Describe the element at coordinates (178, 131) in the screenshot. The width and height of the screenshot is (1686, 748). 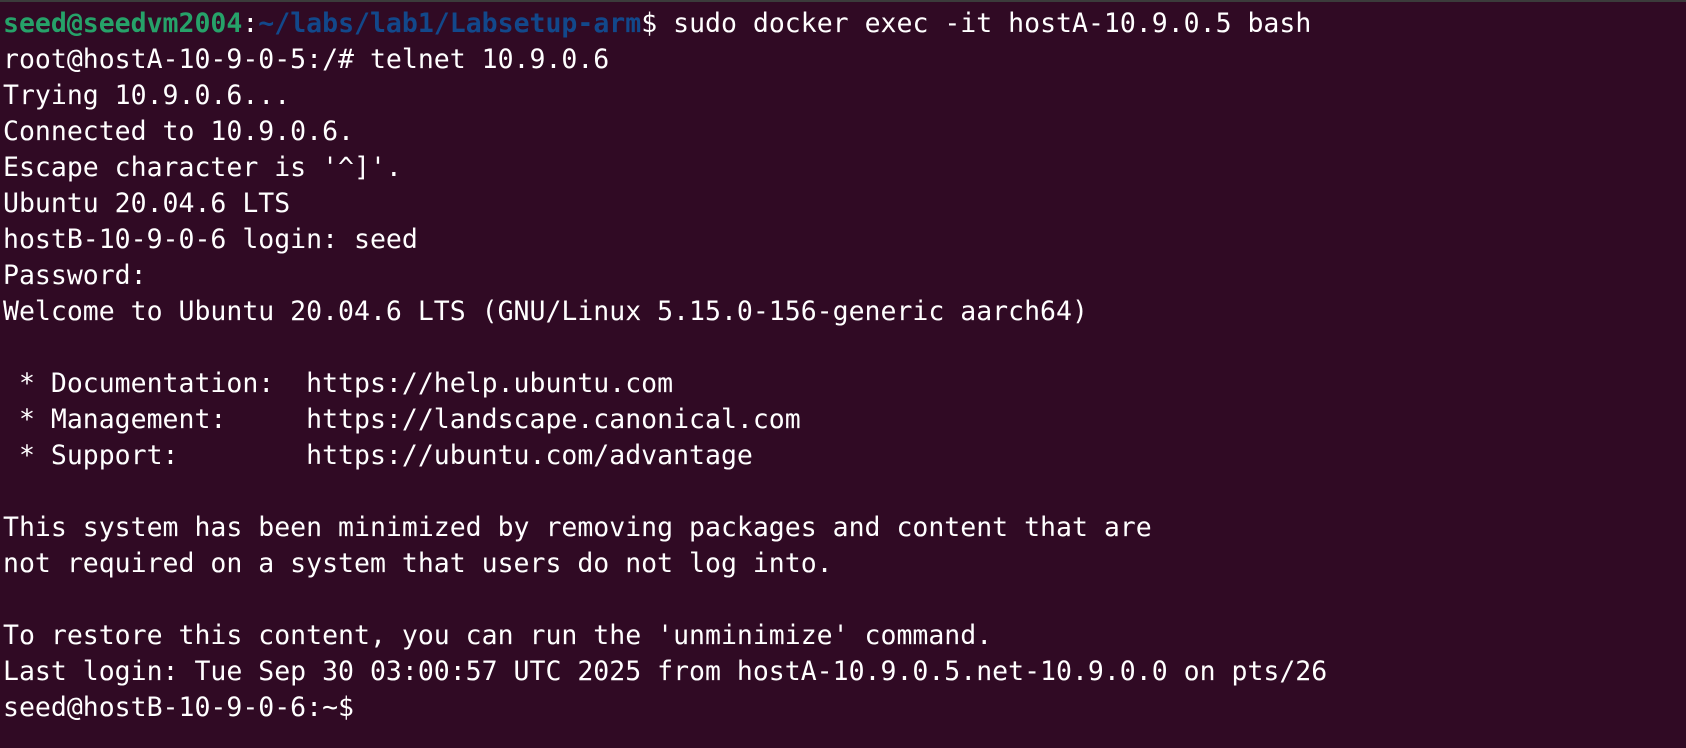
I see `output-line: Connected to 10.9.0.6.` at that location.